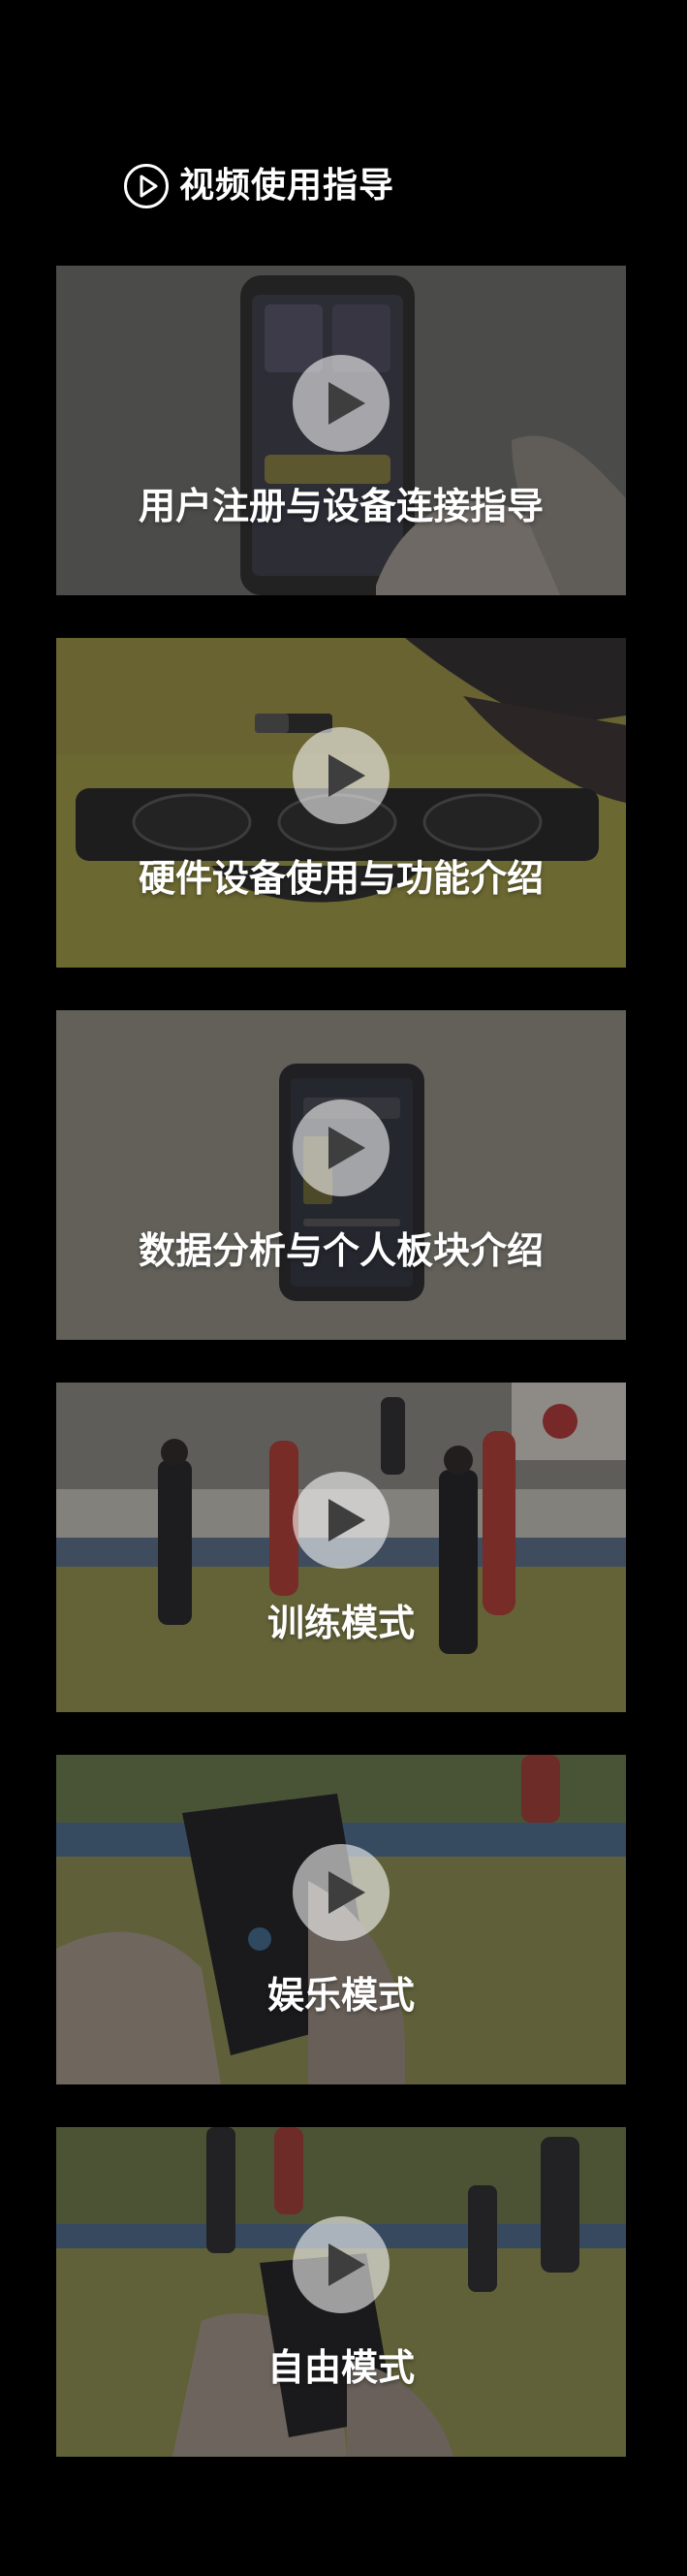 The image size is (687, 2576). I want to click on video-card-hardware: 硬件设备使用与功能介绍, so click(341, 803).